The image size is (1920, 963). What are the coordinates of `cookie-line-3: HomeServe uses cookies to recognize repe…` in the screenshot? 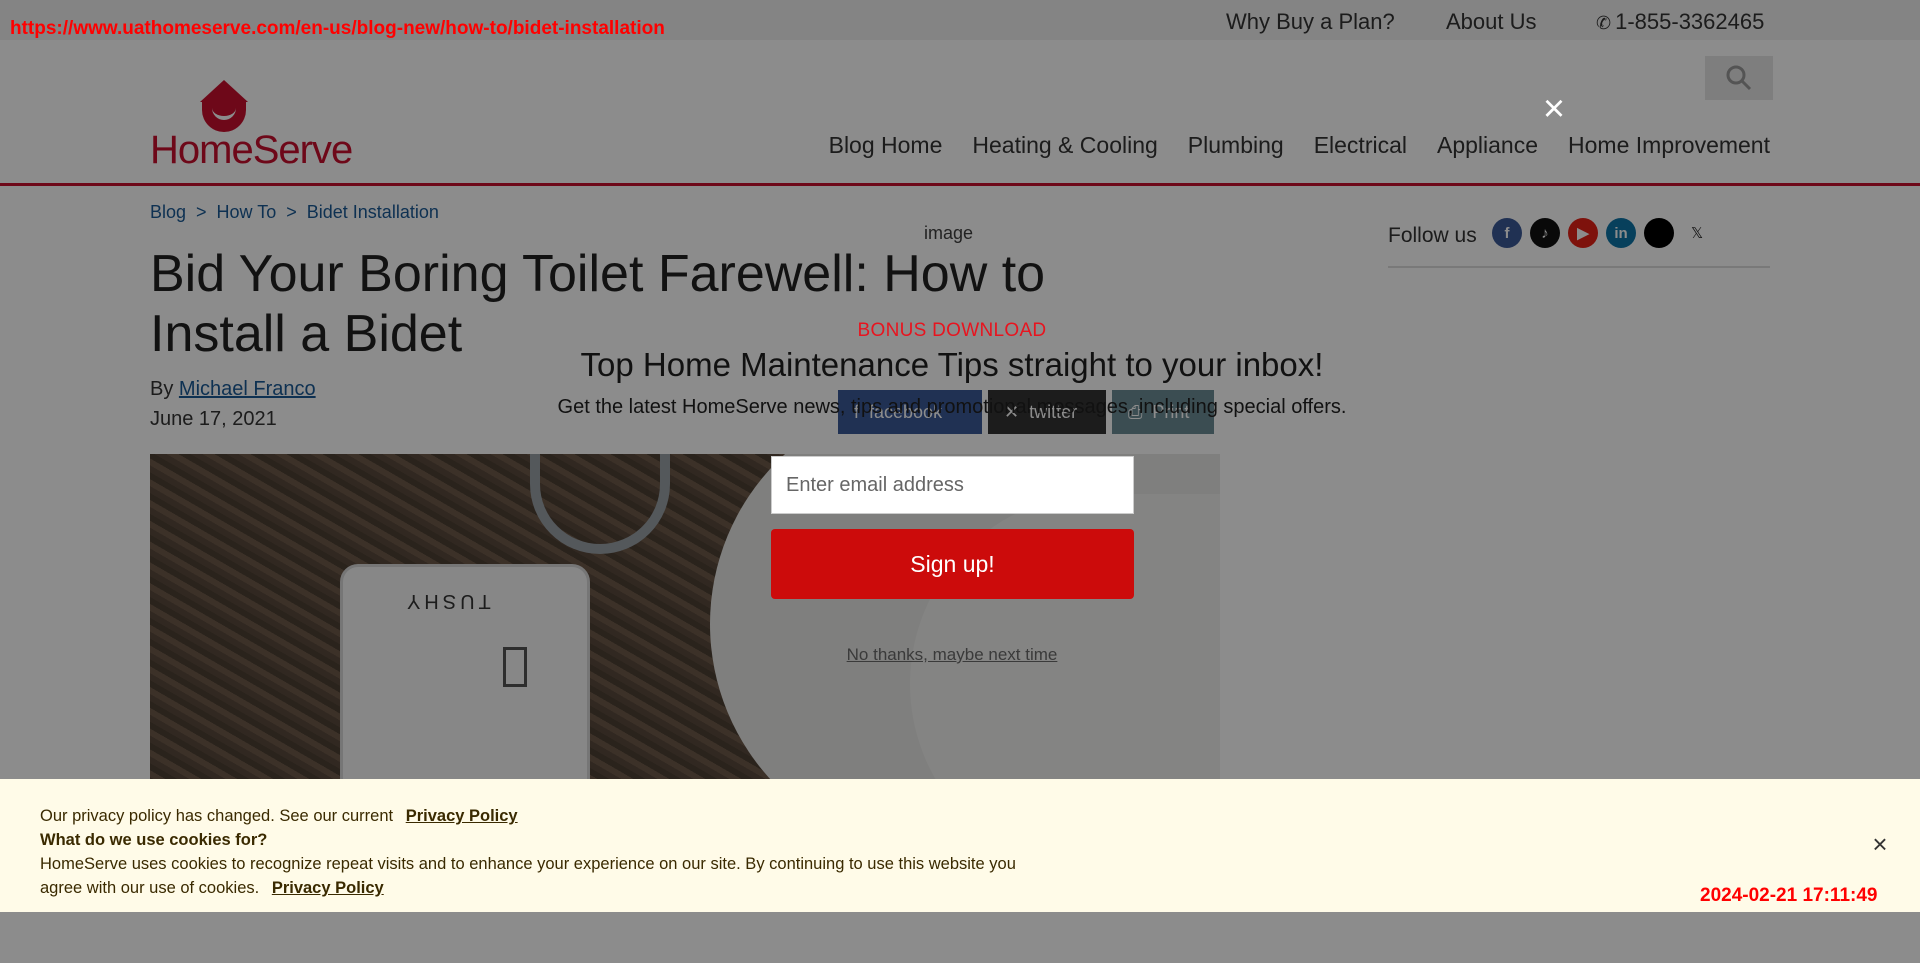 It's located at (528, 864).